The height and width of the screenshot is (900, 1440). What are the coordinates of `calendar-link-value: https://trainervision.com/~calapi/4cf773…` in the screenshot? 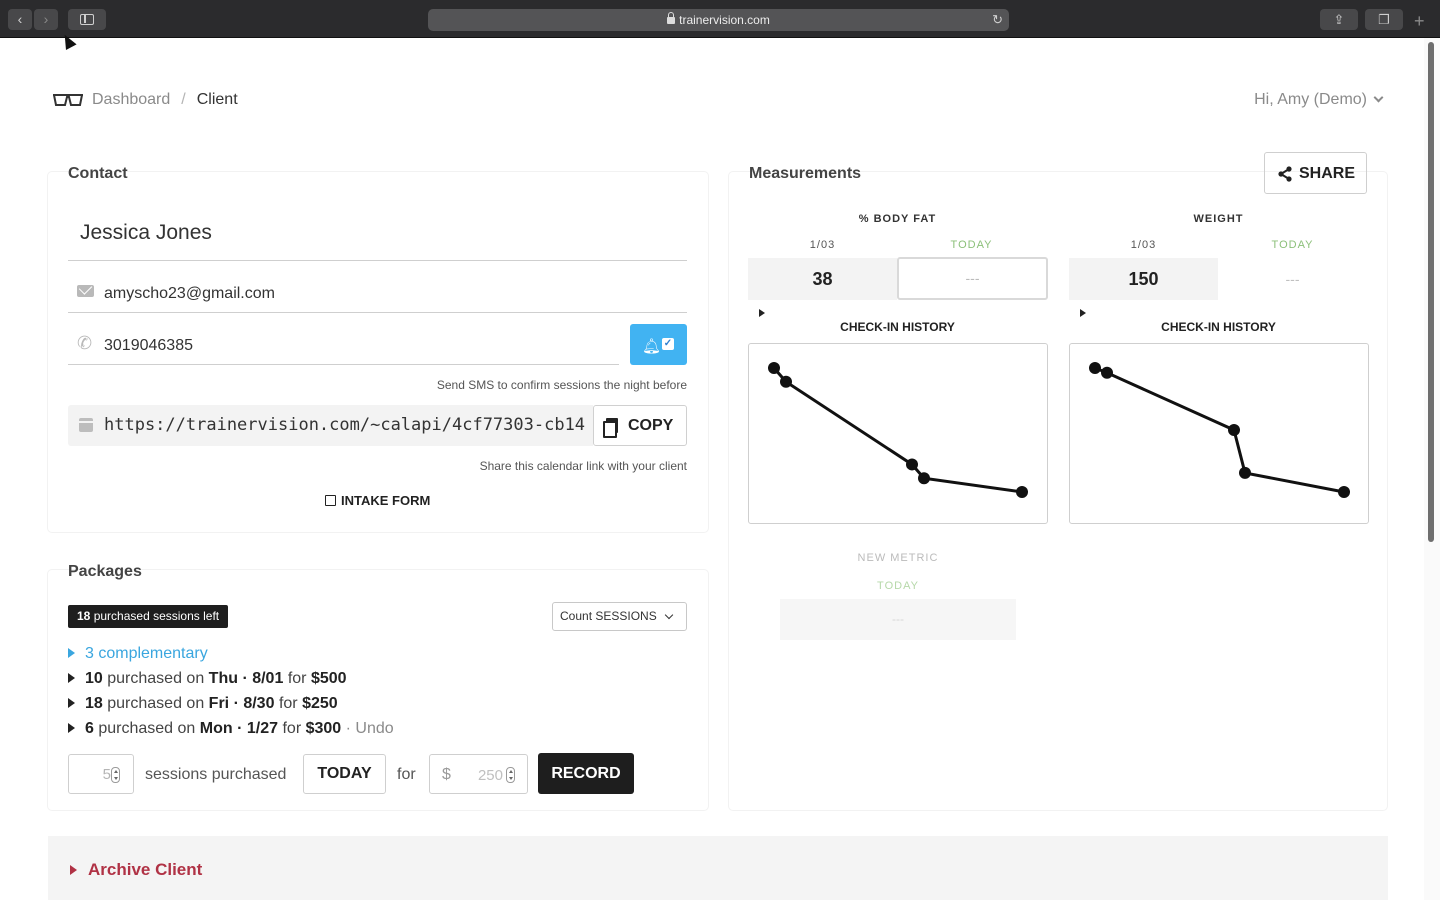 It's located at (345, 425).